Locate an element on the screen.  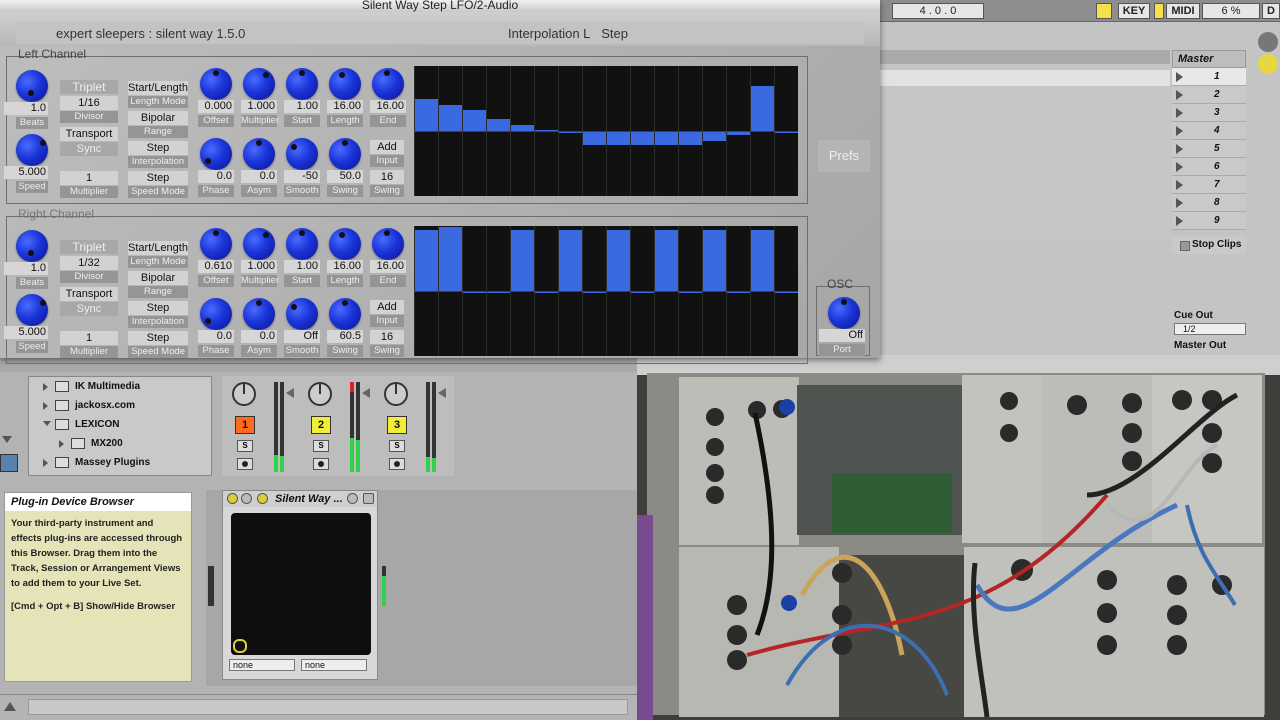
device-output-select: none is located at coordinates (334, 665).